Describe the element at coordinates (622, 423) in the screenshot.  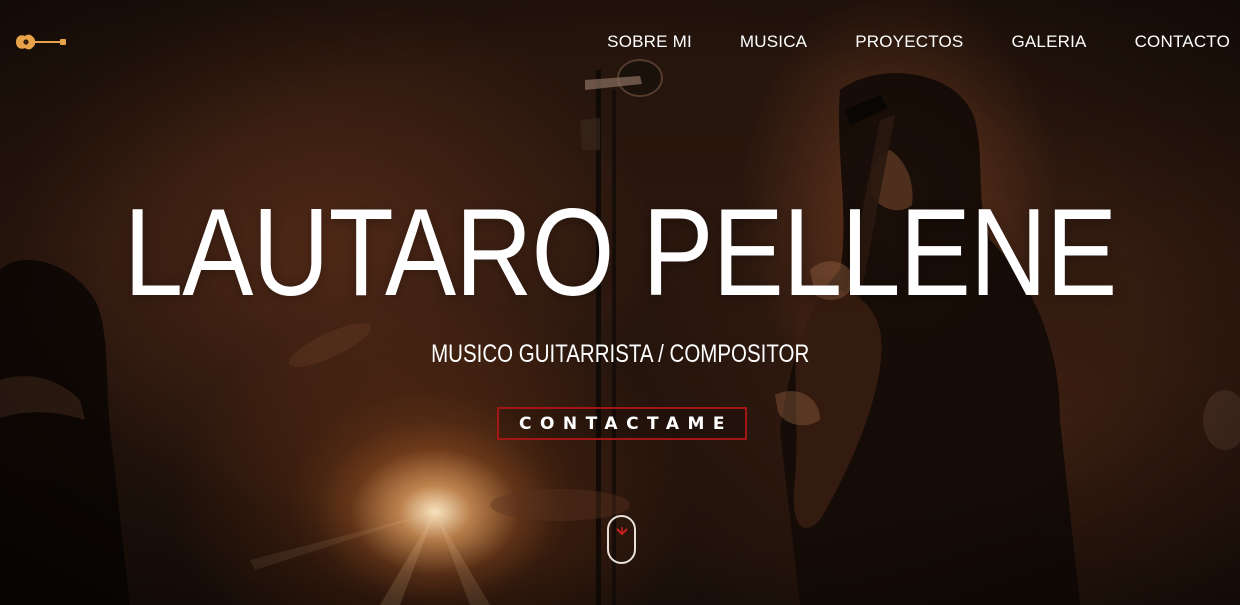
I see `contact-me-button: CONTACTAME` at that location.